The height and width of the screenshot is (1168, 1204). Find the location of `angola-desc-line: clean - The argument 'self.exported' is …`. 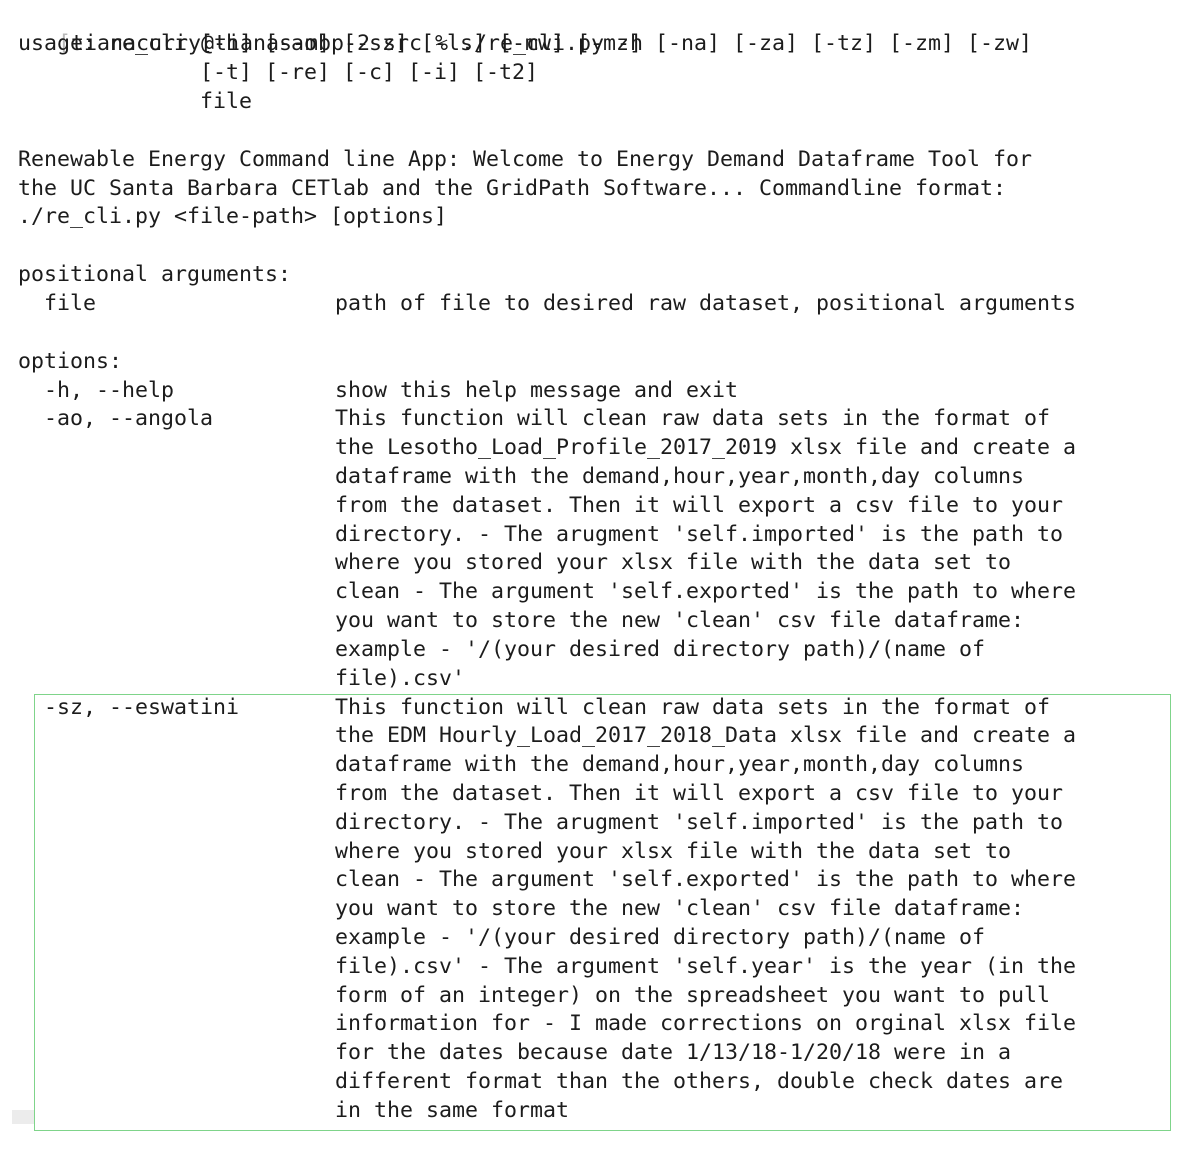

angola-desc-line: clean - The argument 'self.exported' is … is located at coordinates (706, 591).